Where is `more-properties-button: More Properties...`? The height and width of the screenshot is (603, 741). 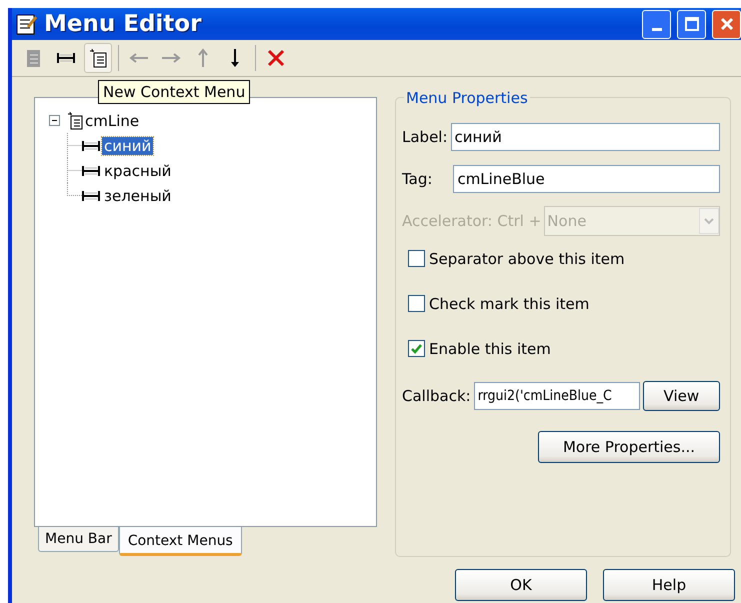 more-properties-button: More Properties... is located at coordinates (629, 447).